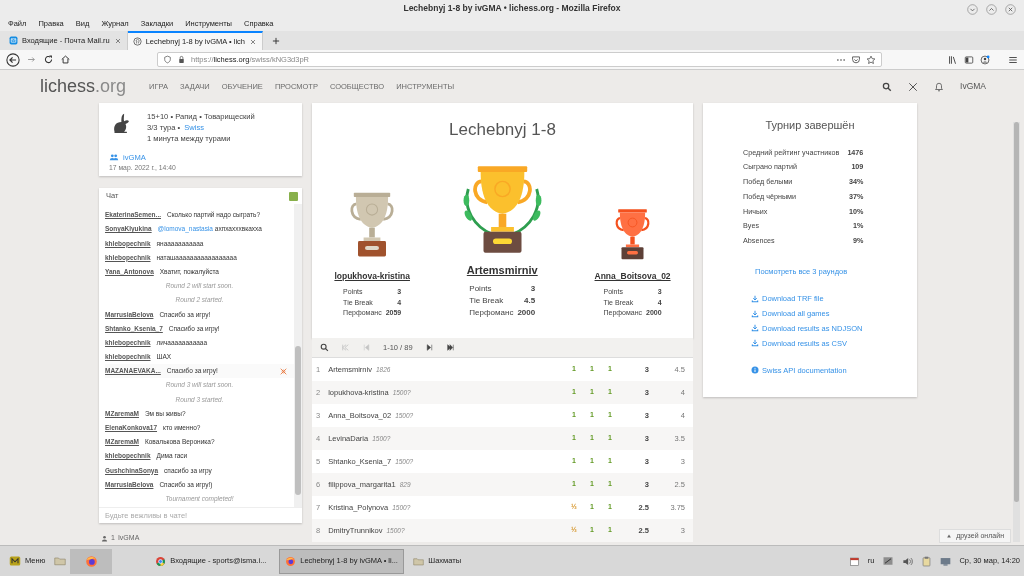 The image size is (1024, 576). What do you see at coordinates (83, 86) in the screenshot?
I see `site-logo: lichess.org` at bounding box center [83, 86].